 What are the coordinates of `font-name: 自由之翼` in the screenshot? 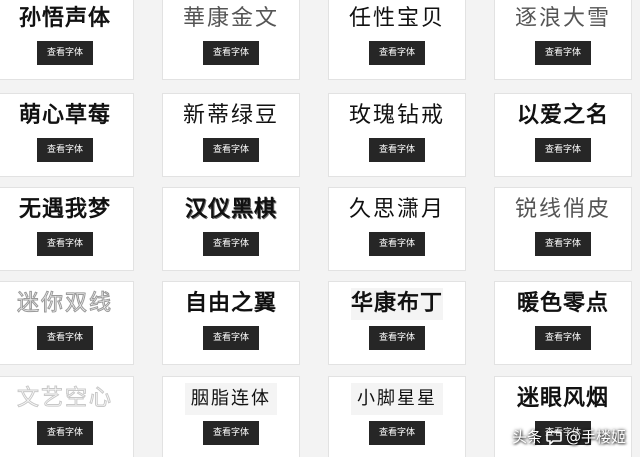 It's located at (230, 303).